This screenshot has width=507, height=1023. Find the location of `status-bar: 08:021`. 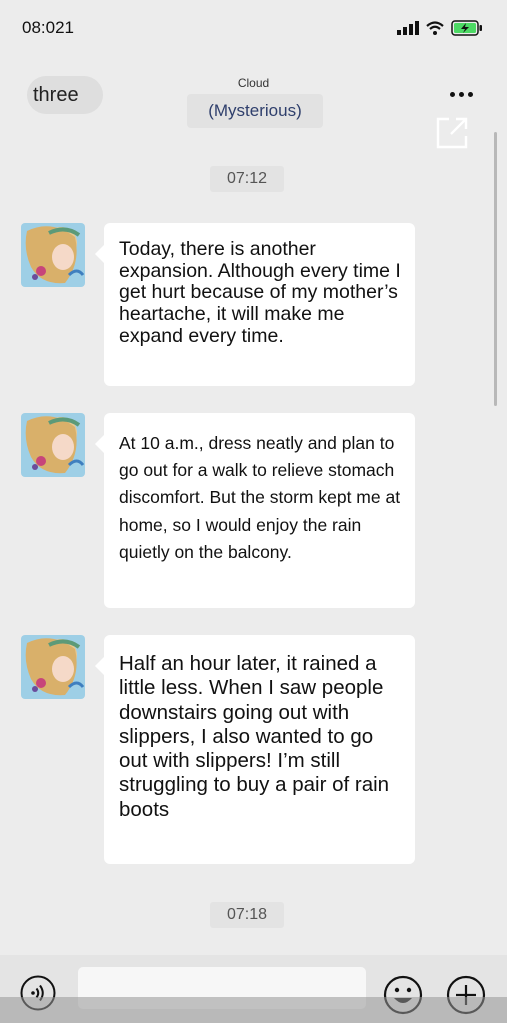

status-bar: 08:021 is located at coordinates (253, 29).